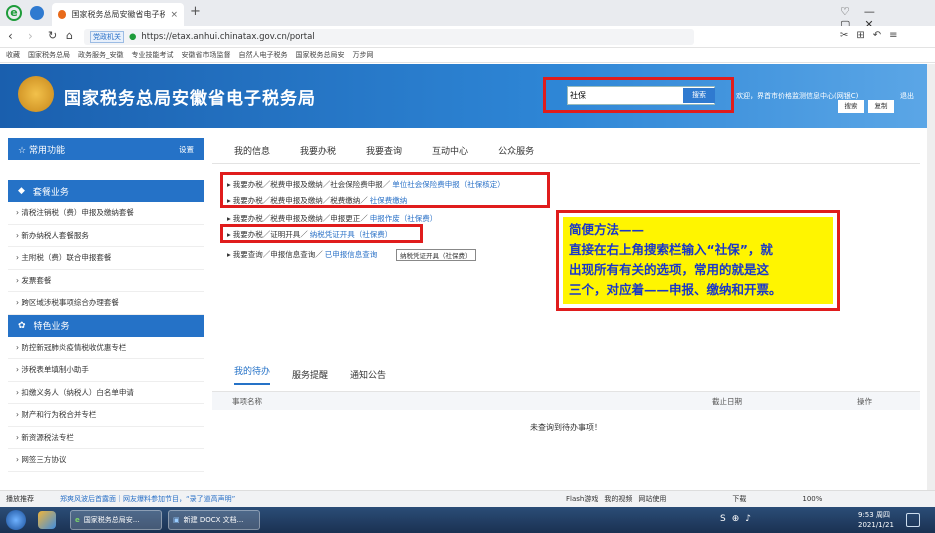 This screenshot has height=533, width=935. I want to click on sidebar-item-package-0: › 清税注销税（费）申报及缴纳套餐, so click(106, 213).